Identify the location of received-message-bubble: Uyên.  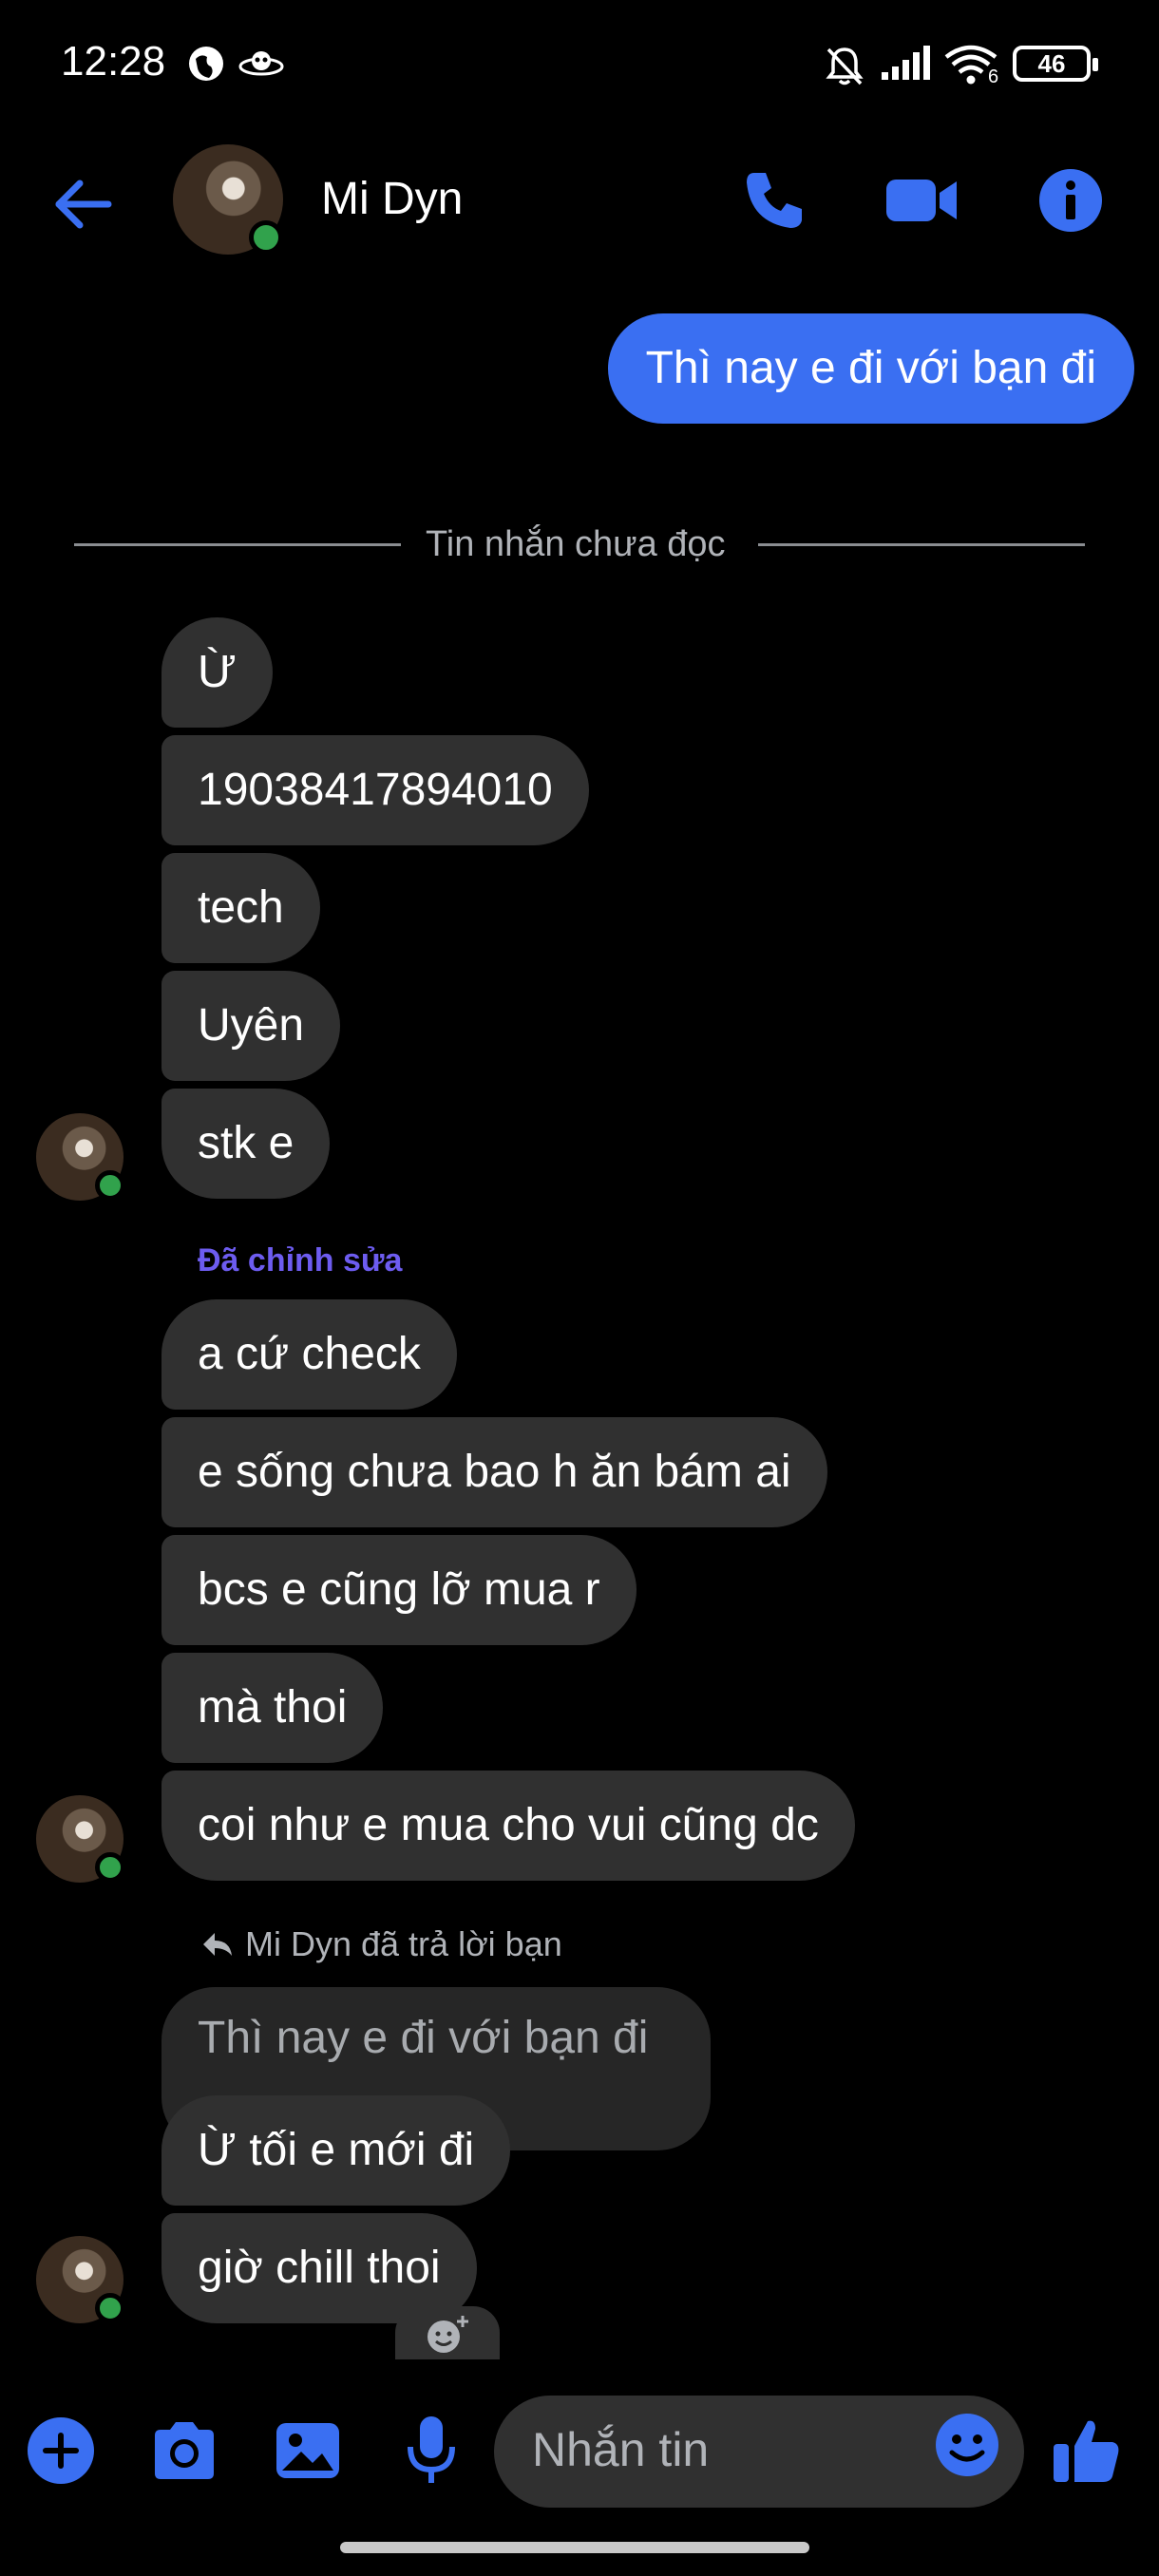
(251, 1026).